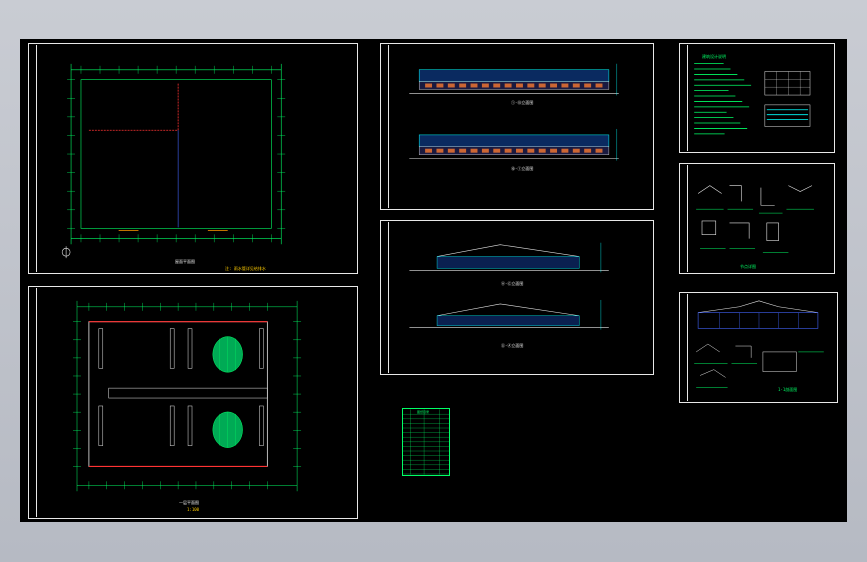 This screenshot has height=562, width=867. Describe the element at coordinates (522, 168) in the screenshot. I see `elevation-b-caption: ⑩-①立面图` at that location.